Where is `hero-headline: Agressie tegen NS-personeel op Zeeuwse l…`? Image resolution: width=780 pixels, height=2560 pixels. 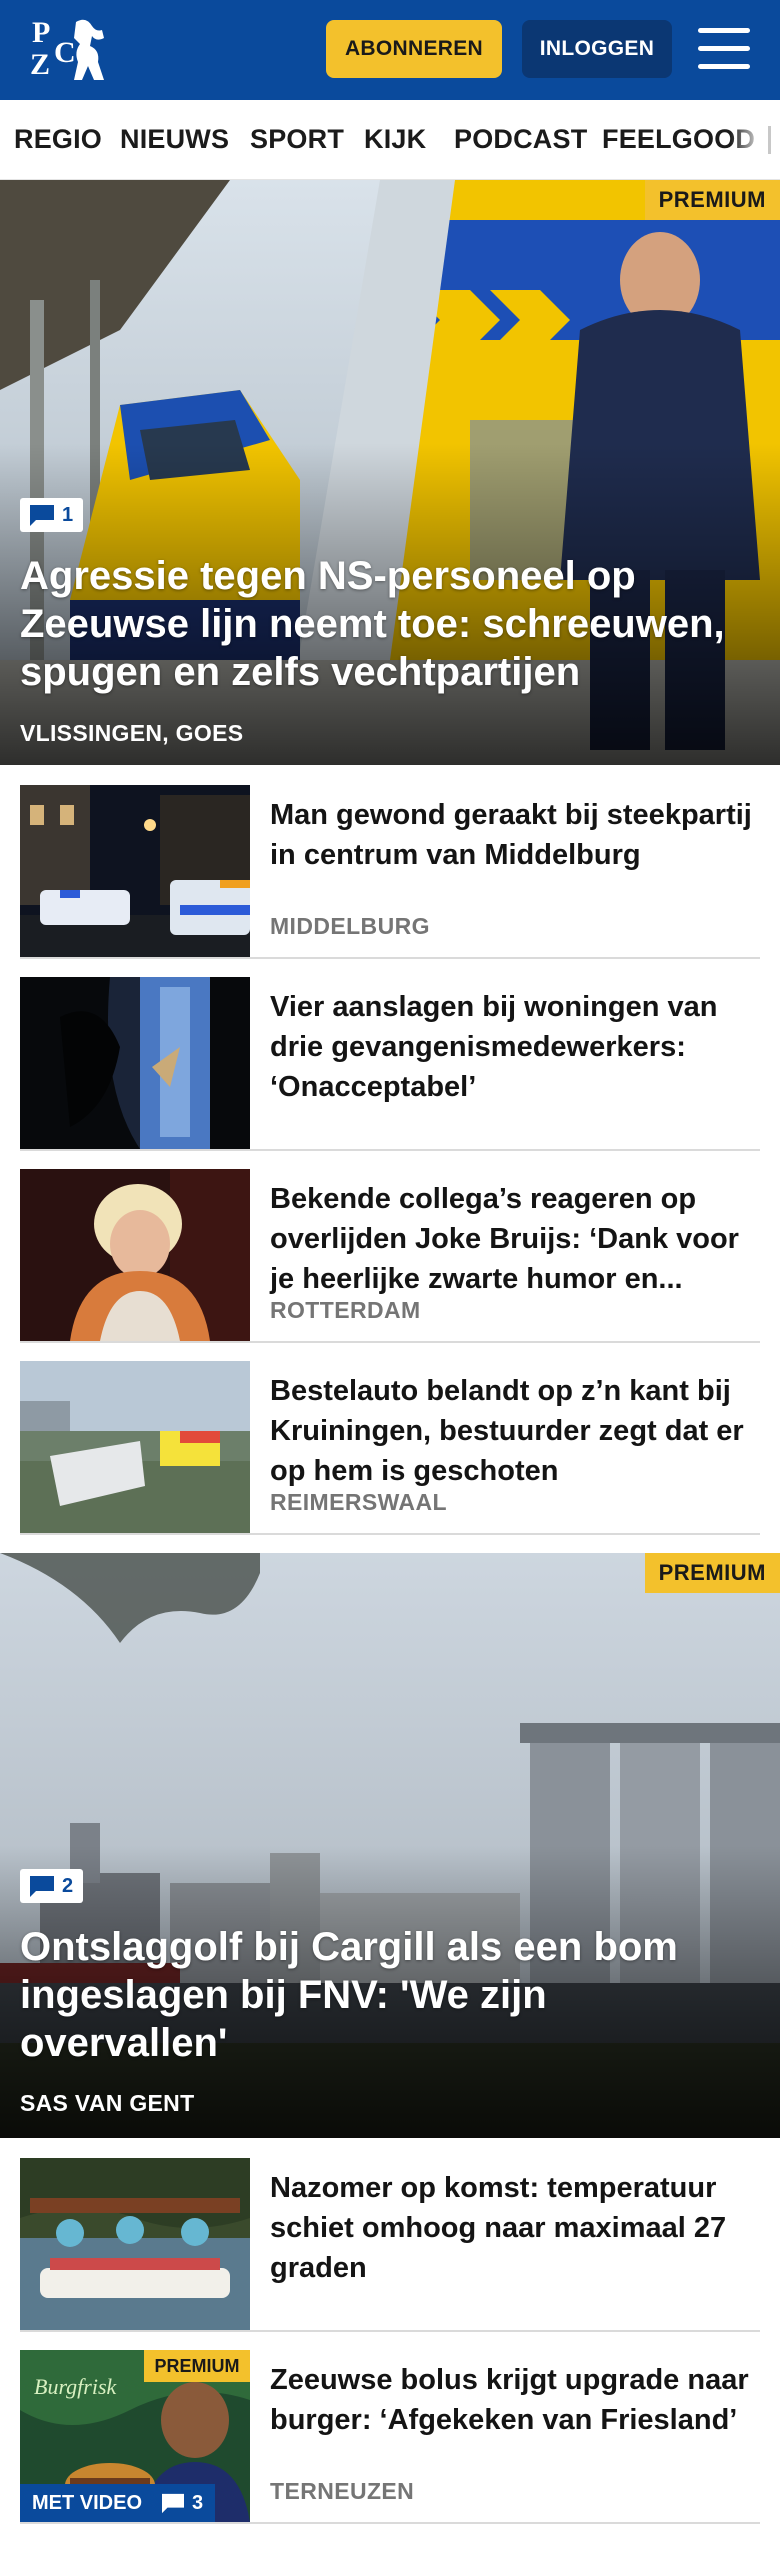
hero-headline: Agressie tegen NS-personeel op Zeeuwse l… is located at coordinates (390, 624).